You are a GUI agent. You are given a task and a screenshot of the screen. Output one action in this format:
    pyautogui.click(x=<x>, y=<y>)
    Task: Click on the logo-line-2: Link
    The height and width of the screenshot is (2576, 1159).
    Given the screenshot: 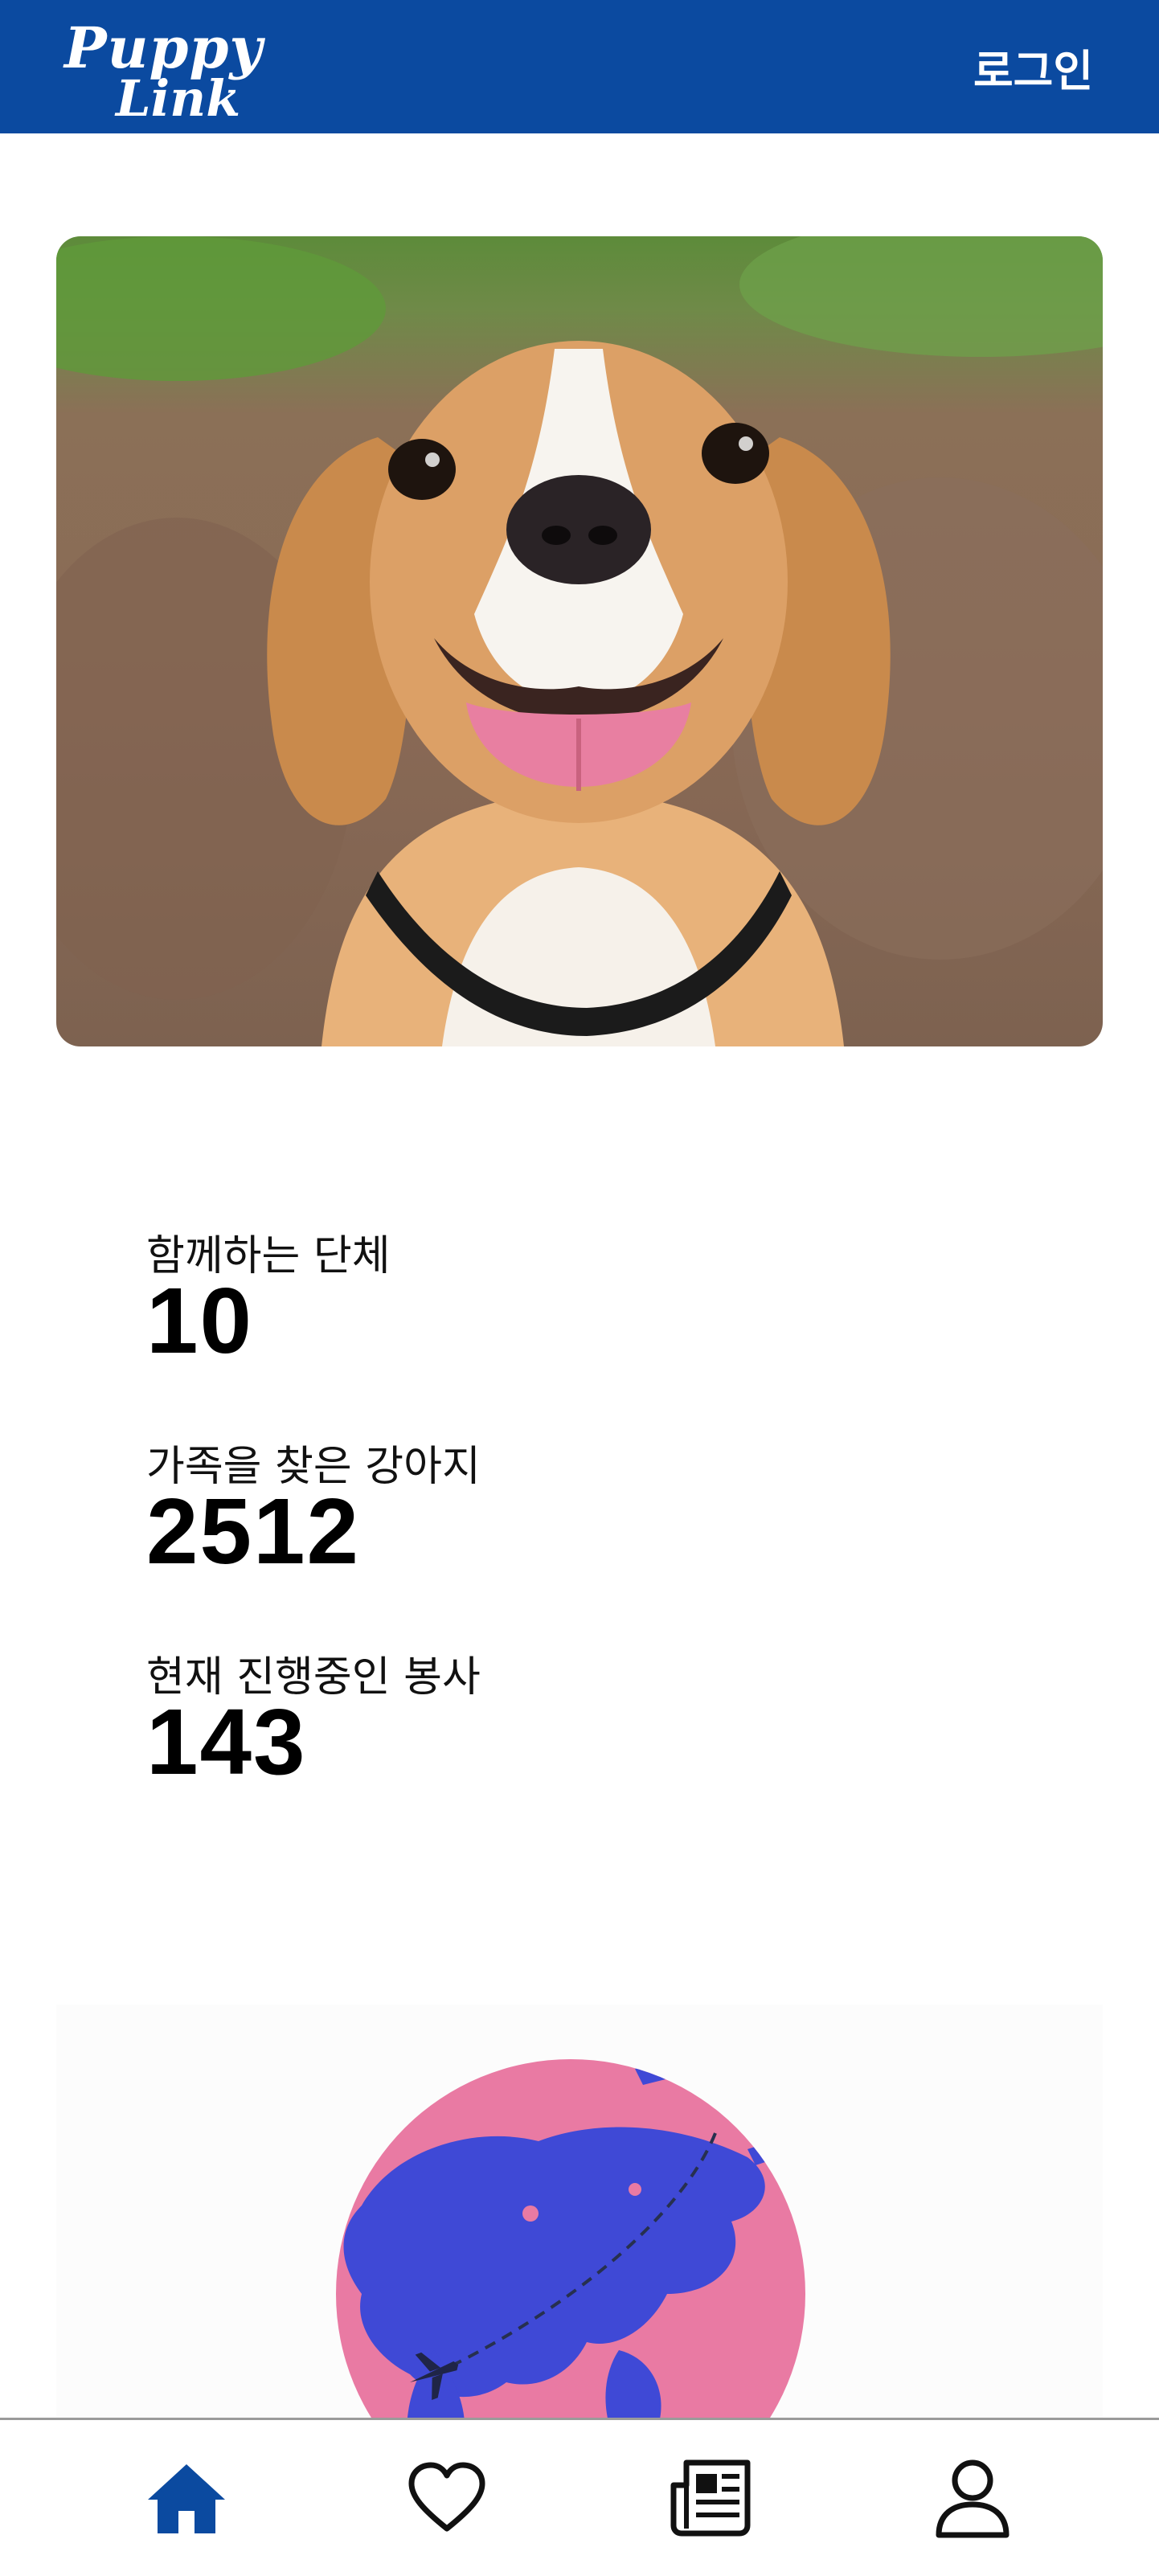 What is the action you would take?
    pyautogui.click(x=178, y=98)
    